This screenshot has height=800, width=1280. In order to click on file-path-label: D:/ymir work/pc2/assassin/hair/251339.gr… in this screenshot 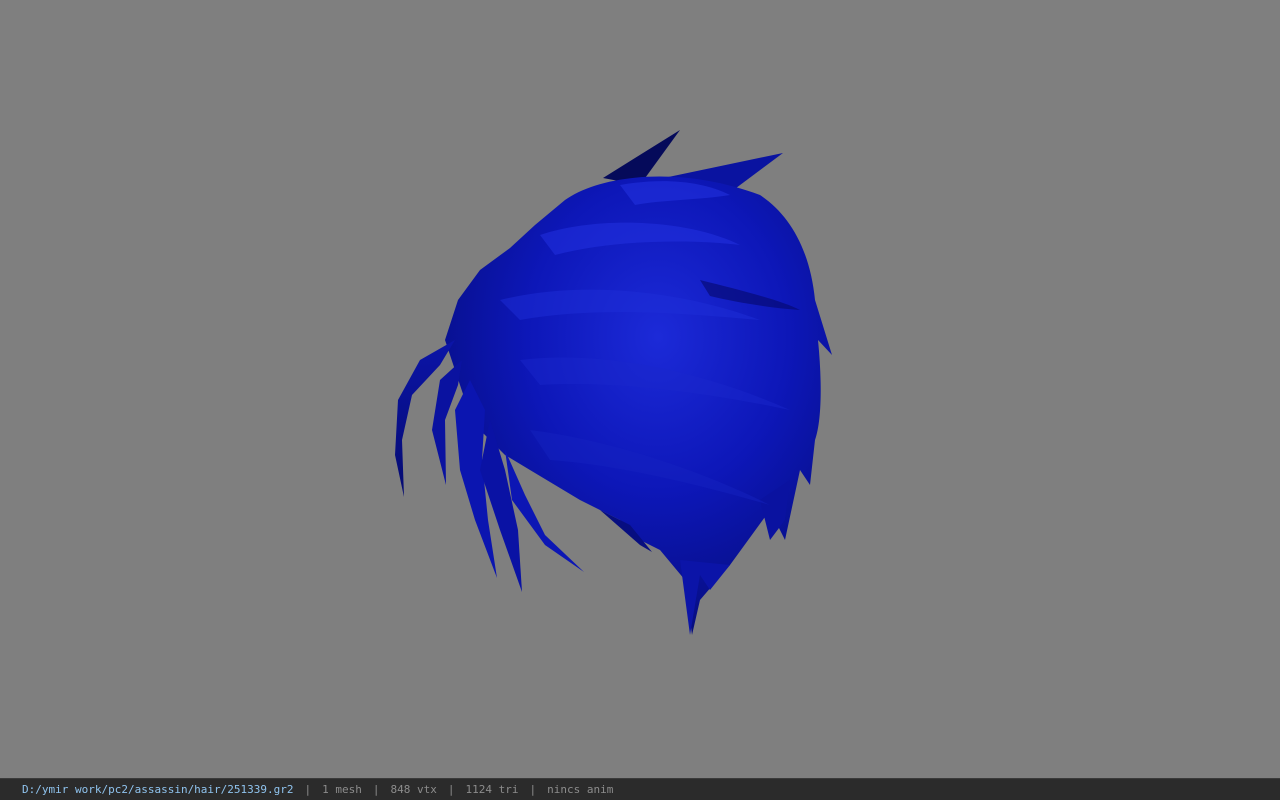, I will do `click(158, 789)`.